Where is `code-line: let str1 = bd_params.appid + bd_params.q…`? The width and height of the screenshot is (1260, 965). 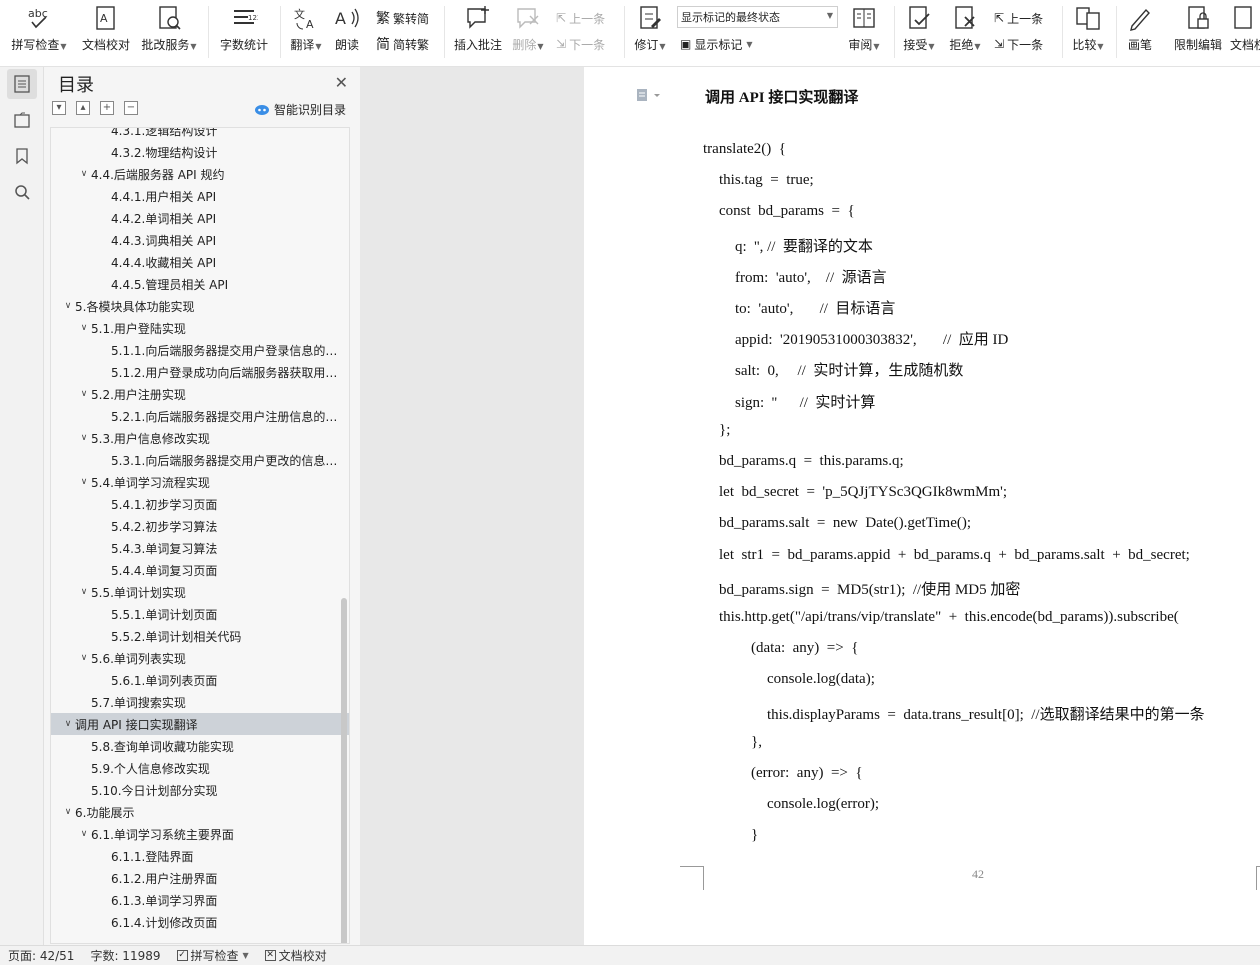
code-line: let str1 = bd_params.appid + bd_params.q… is located at coordinates (954, 554).